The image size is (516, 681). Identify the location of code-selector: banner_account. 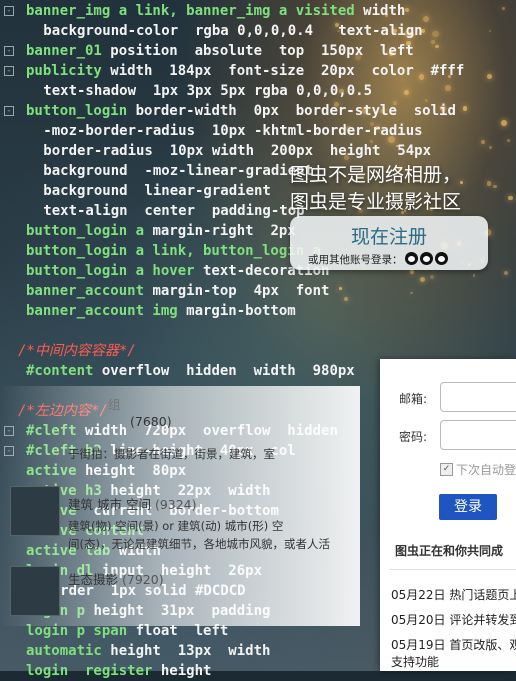
(85, 291).